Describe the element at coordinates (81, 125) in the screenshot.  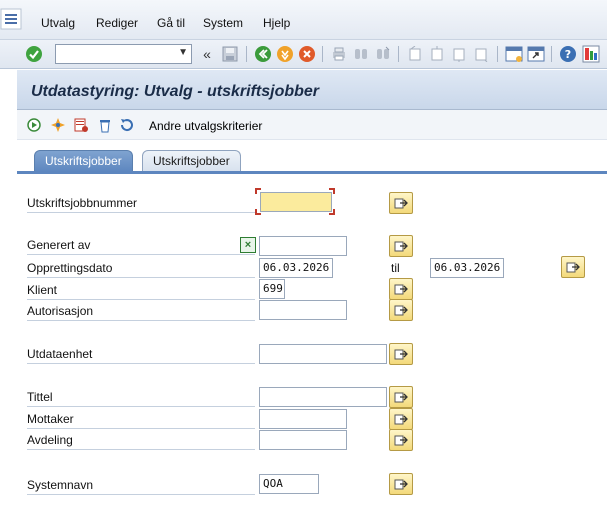
I see `delete-variant-icon` at that location.